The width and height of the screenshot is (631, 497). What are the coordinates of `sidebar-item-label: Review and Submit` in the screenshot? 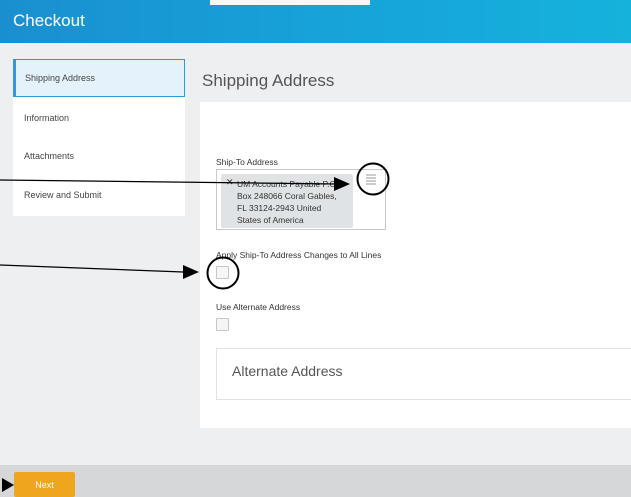 It's located at (63, 195).